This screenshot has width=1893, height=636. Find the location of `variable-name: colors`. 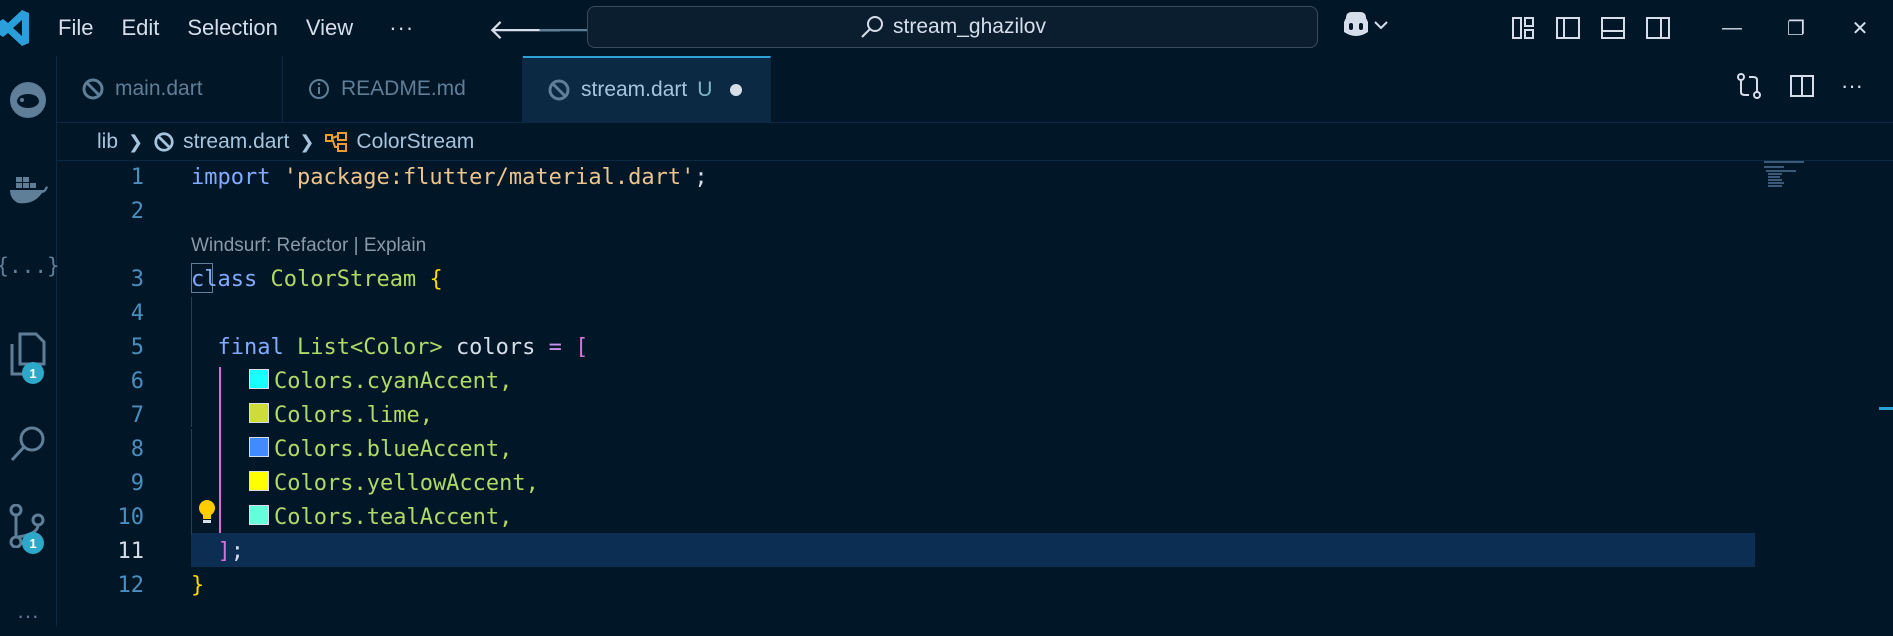

variable-name: colors is located at coordinates (495, 347).